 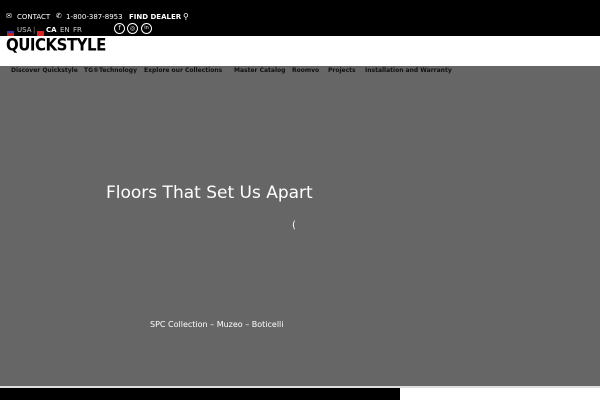 I want to click on hero-caption: SPC Collection – Muzeo – Boticelli, so click(x=217, y=324).